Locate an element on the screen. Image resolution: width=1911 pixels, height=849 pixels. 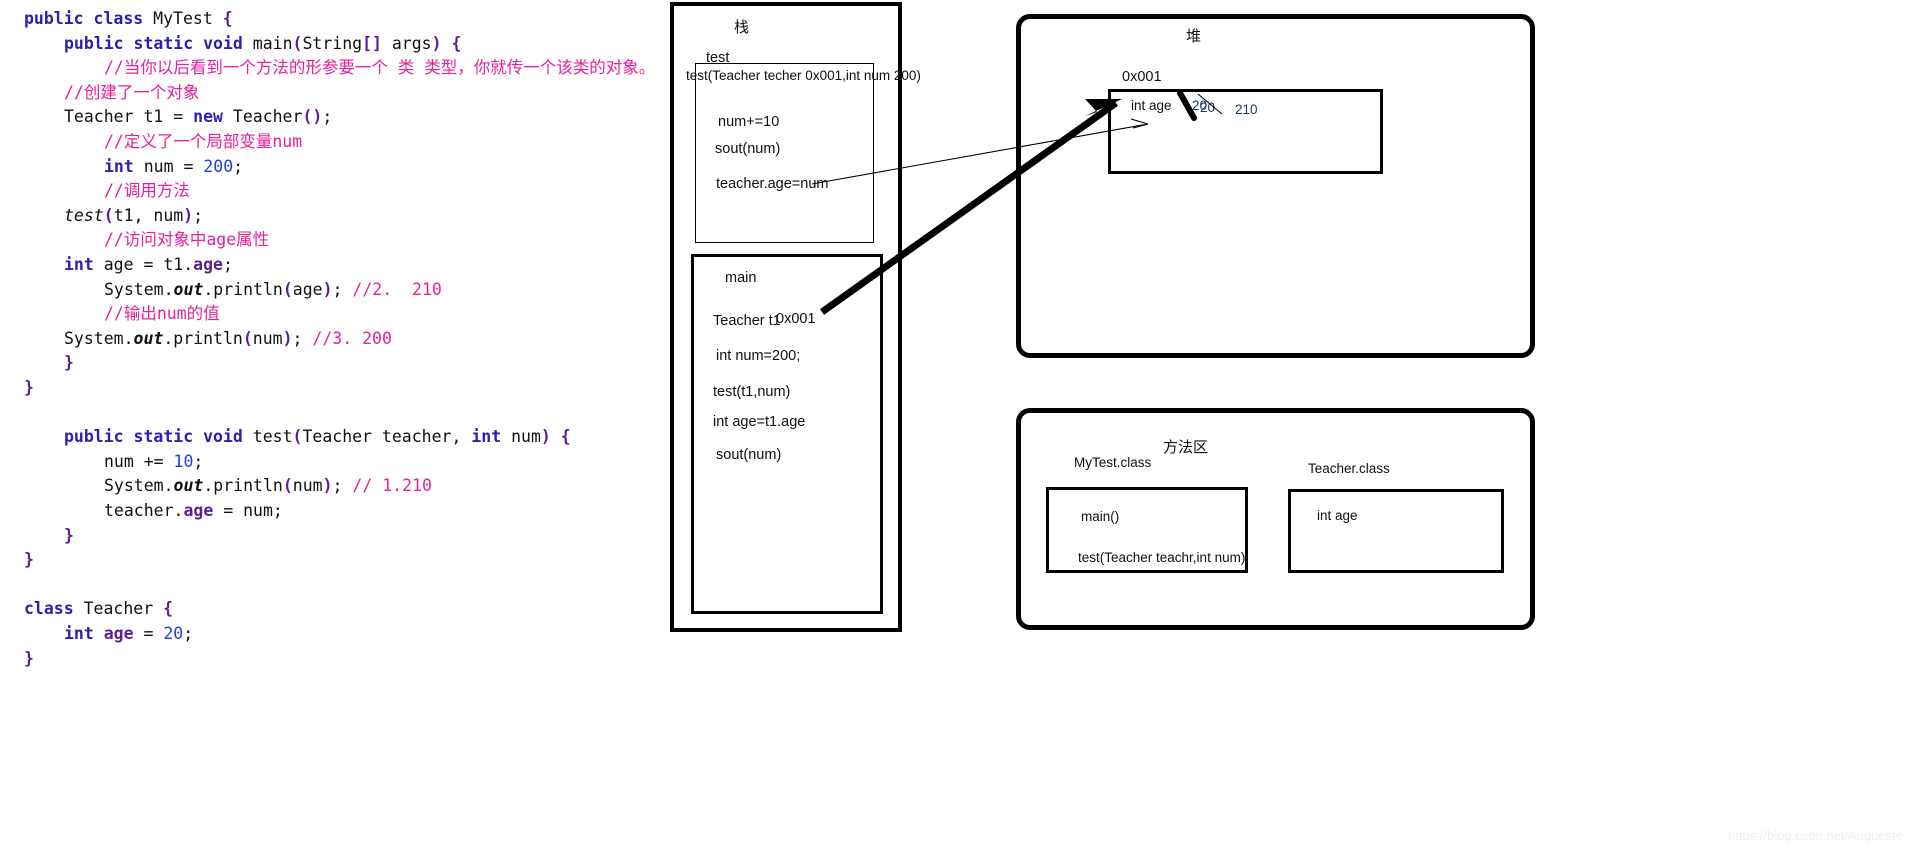
watermark: https://blog.csdn.net/Augueste is located at coordinates (1815, 835).